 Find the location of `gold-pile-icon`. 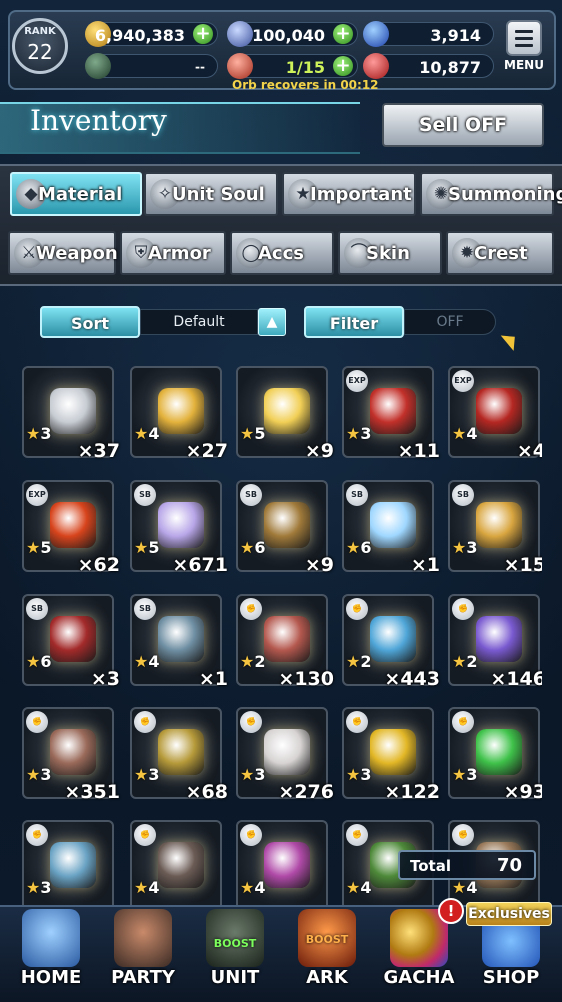

gold-pile-icon is located at coordinates (287, 411).